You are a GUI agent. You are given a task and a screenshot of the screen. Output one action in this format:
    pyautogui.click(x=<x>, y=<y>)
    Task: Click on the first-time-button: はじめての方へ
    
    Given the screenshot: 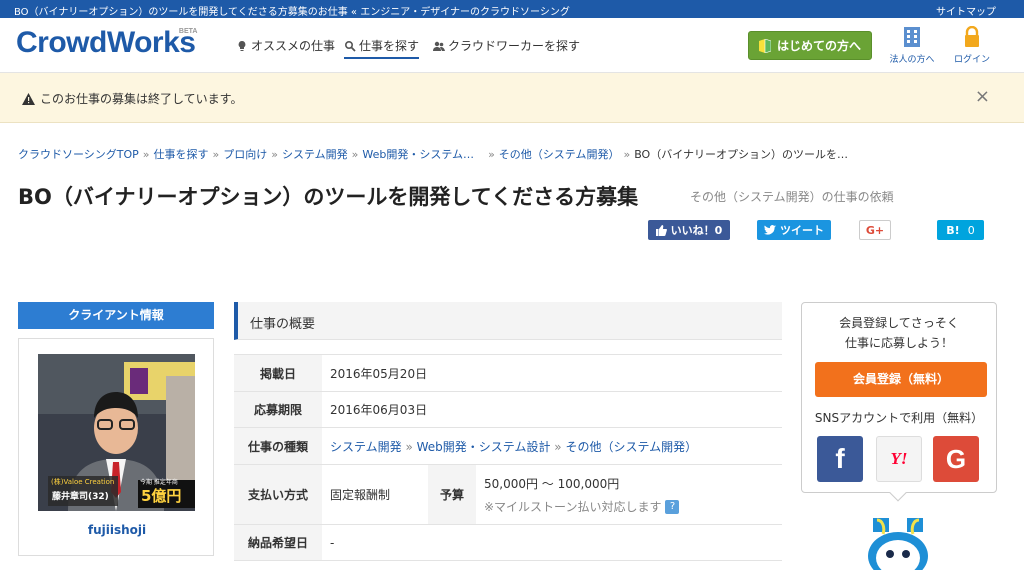 What is the action you would take?
    pyautogui.click(x=810, y=45)
    